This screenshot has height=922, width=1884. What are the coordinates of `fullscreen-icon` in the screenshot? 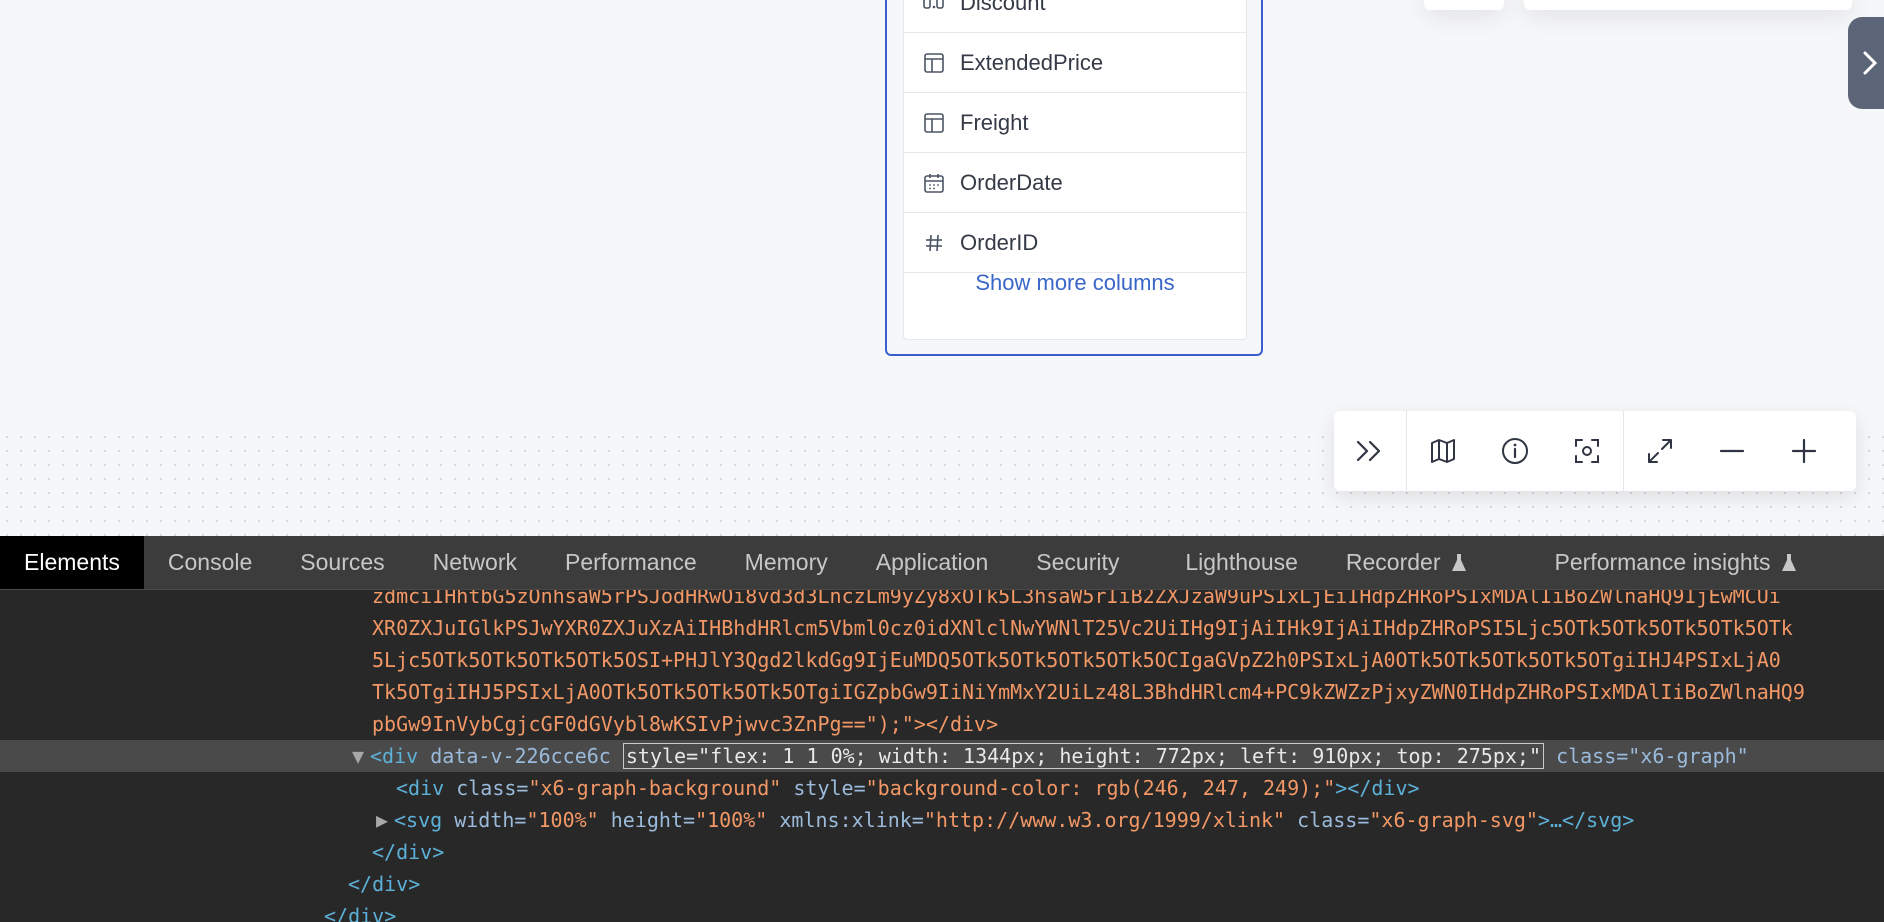 It's located at (1660, 451).